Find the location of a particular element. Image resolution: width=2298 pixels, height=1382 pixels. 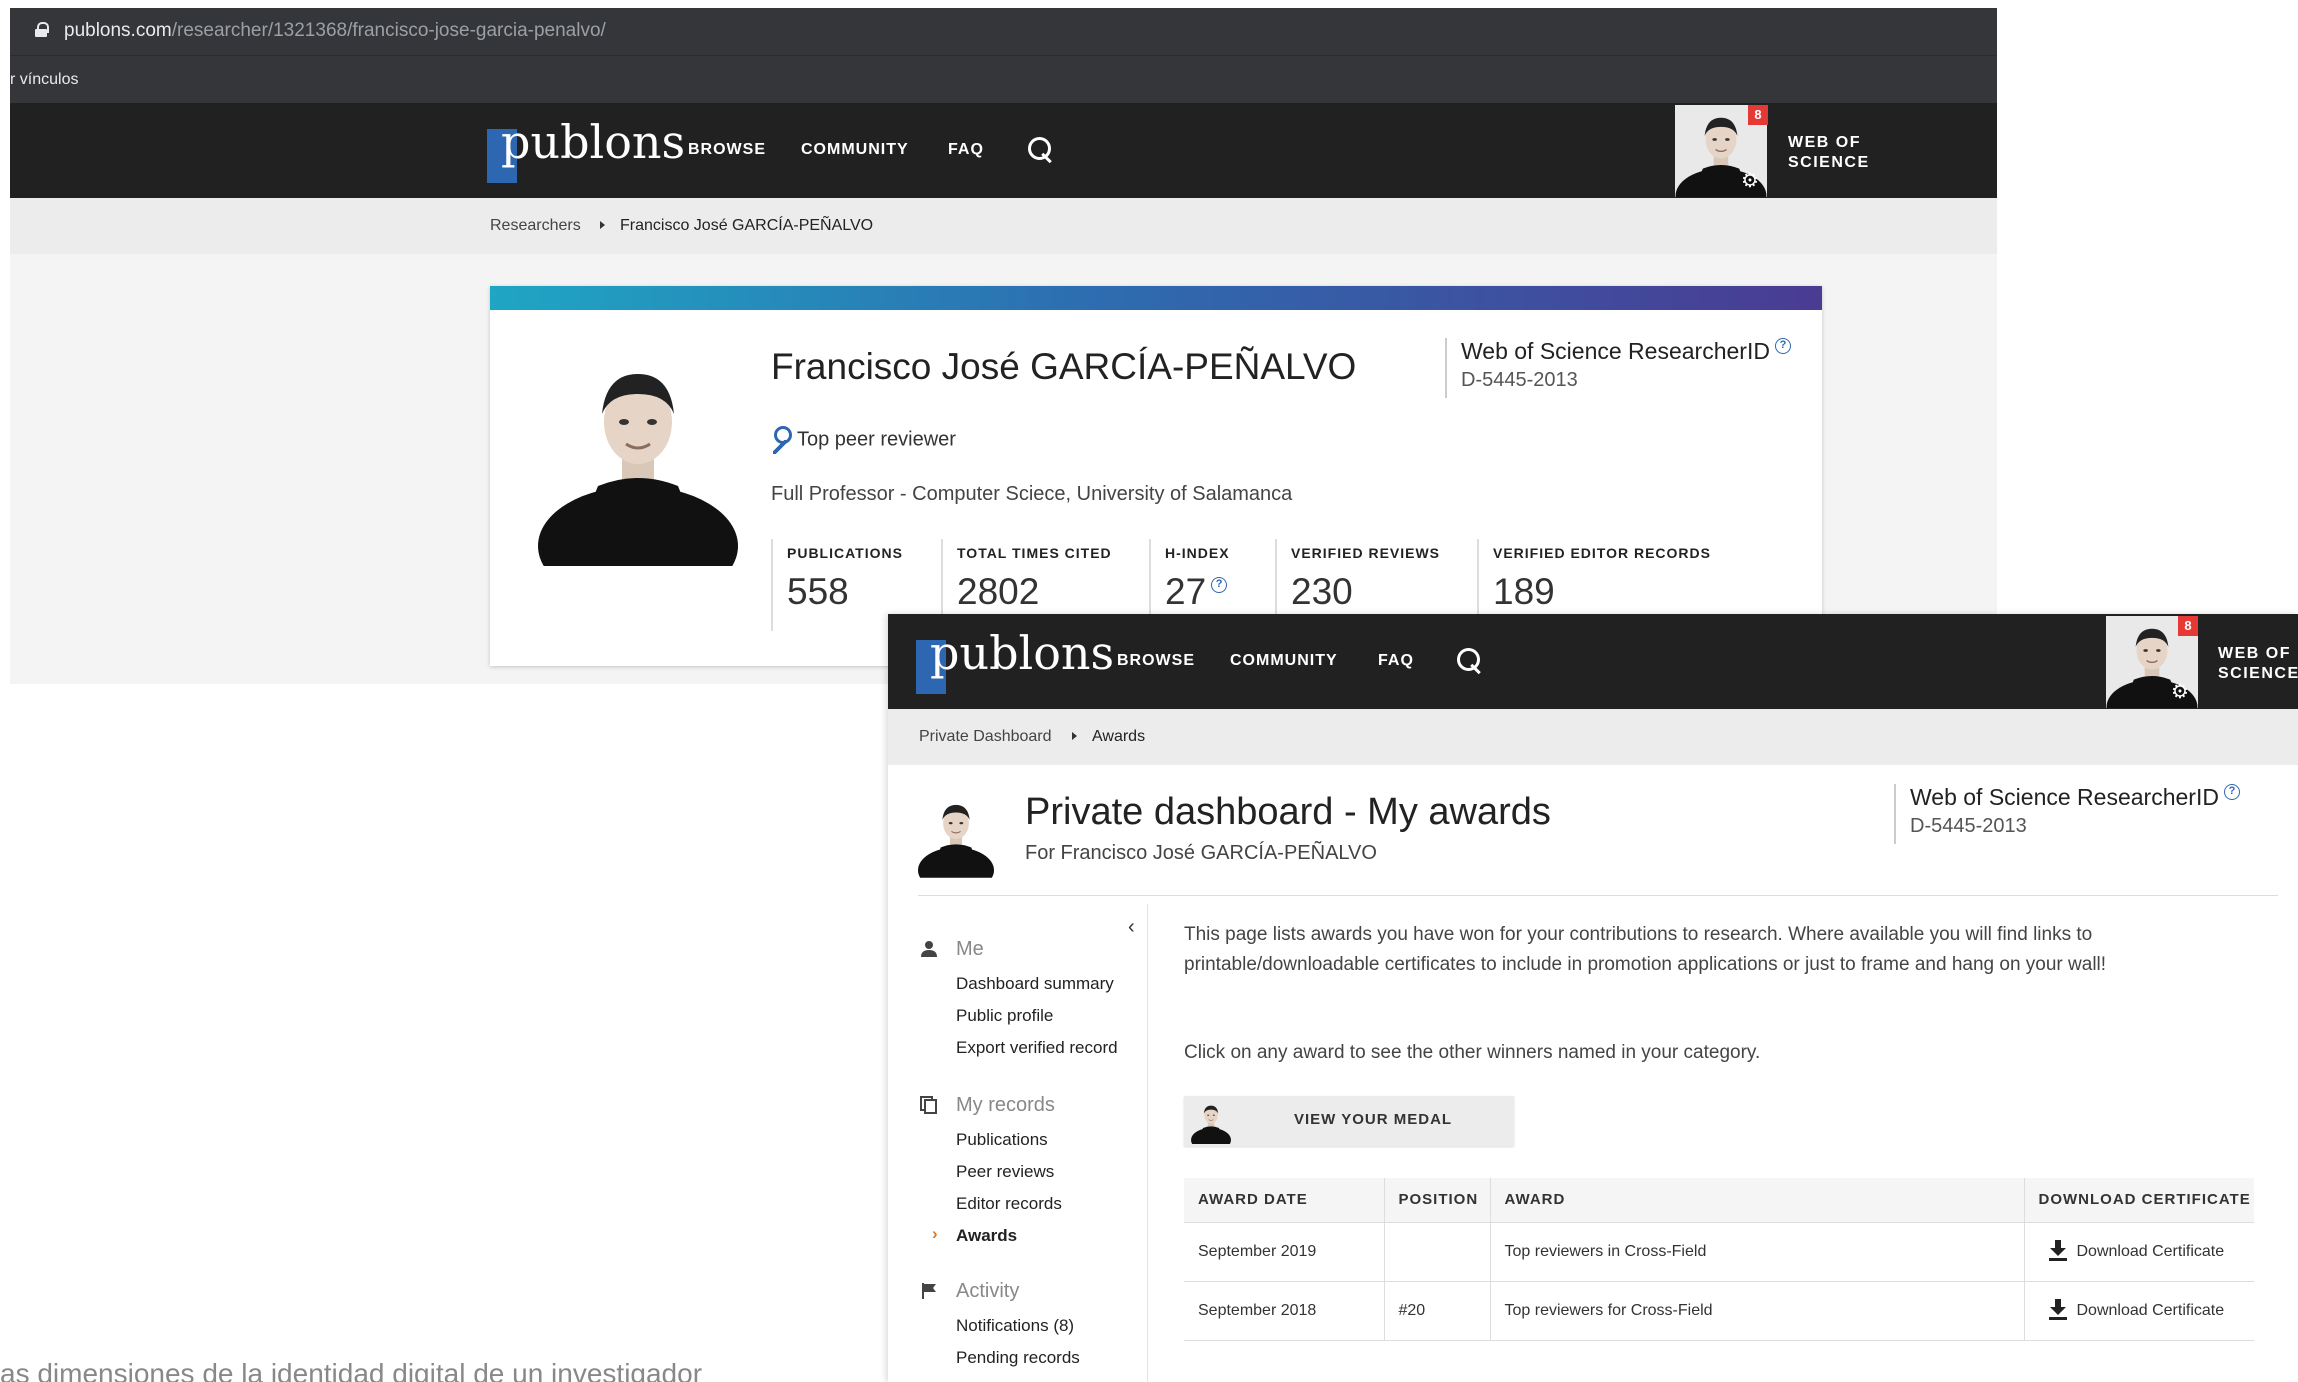

award-name: Top reviewers for Cross-Field is located at coordinates (1757, 1311).